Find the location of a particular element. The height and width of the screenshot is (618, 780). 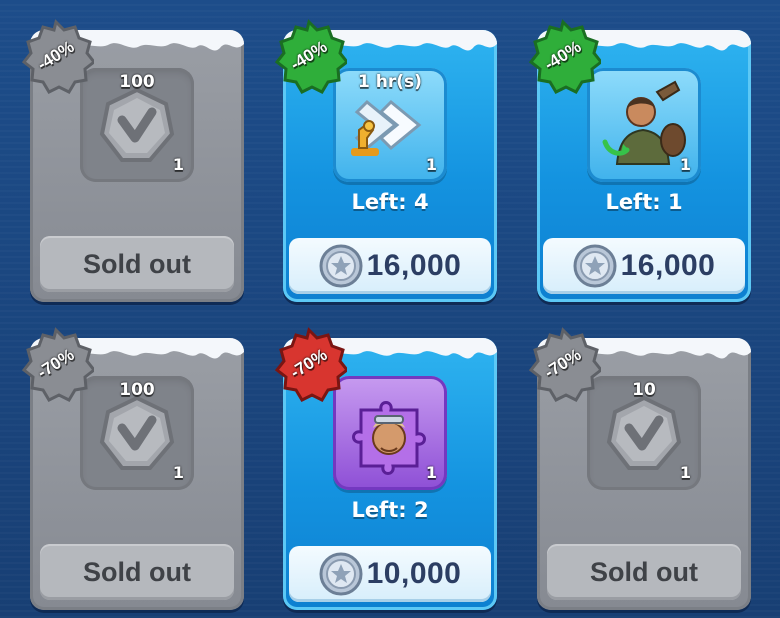

item-icon-box: 10 1 is located at coordinates (644, 433).